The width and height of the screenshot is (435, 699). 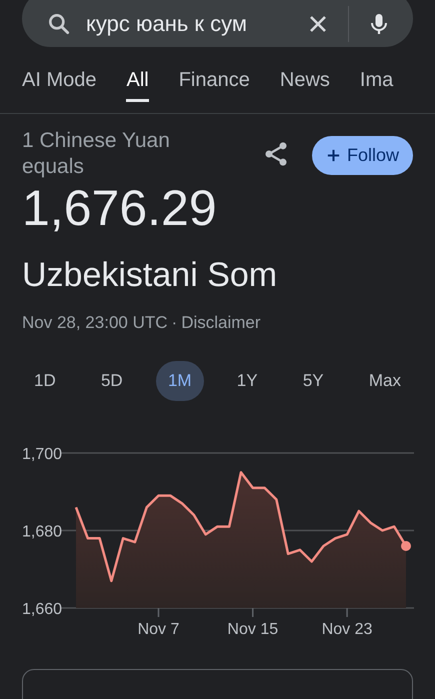 What do you see at coordinates (137, 80) in the screenshot?
I see `tab: All` at bounding box center [137, 80].